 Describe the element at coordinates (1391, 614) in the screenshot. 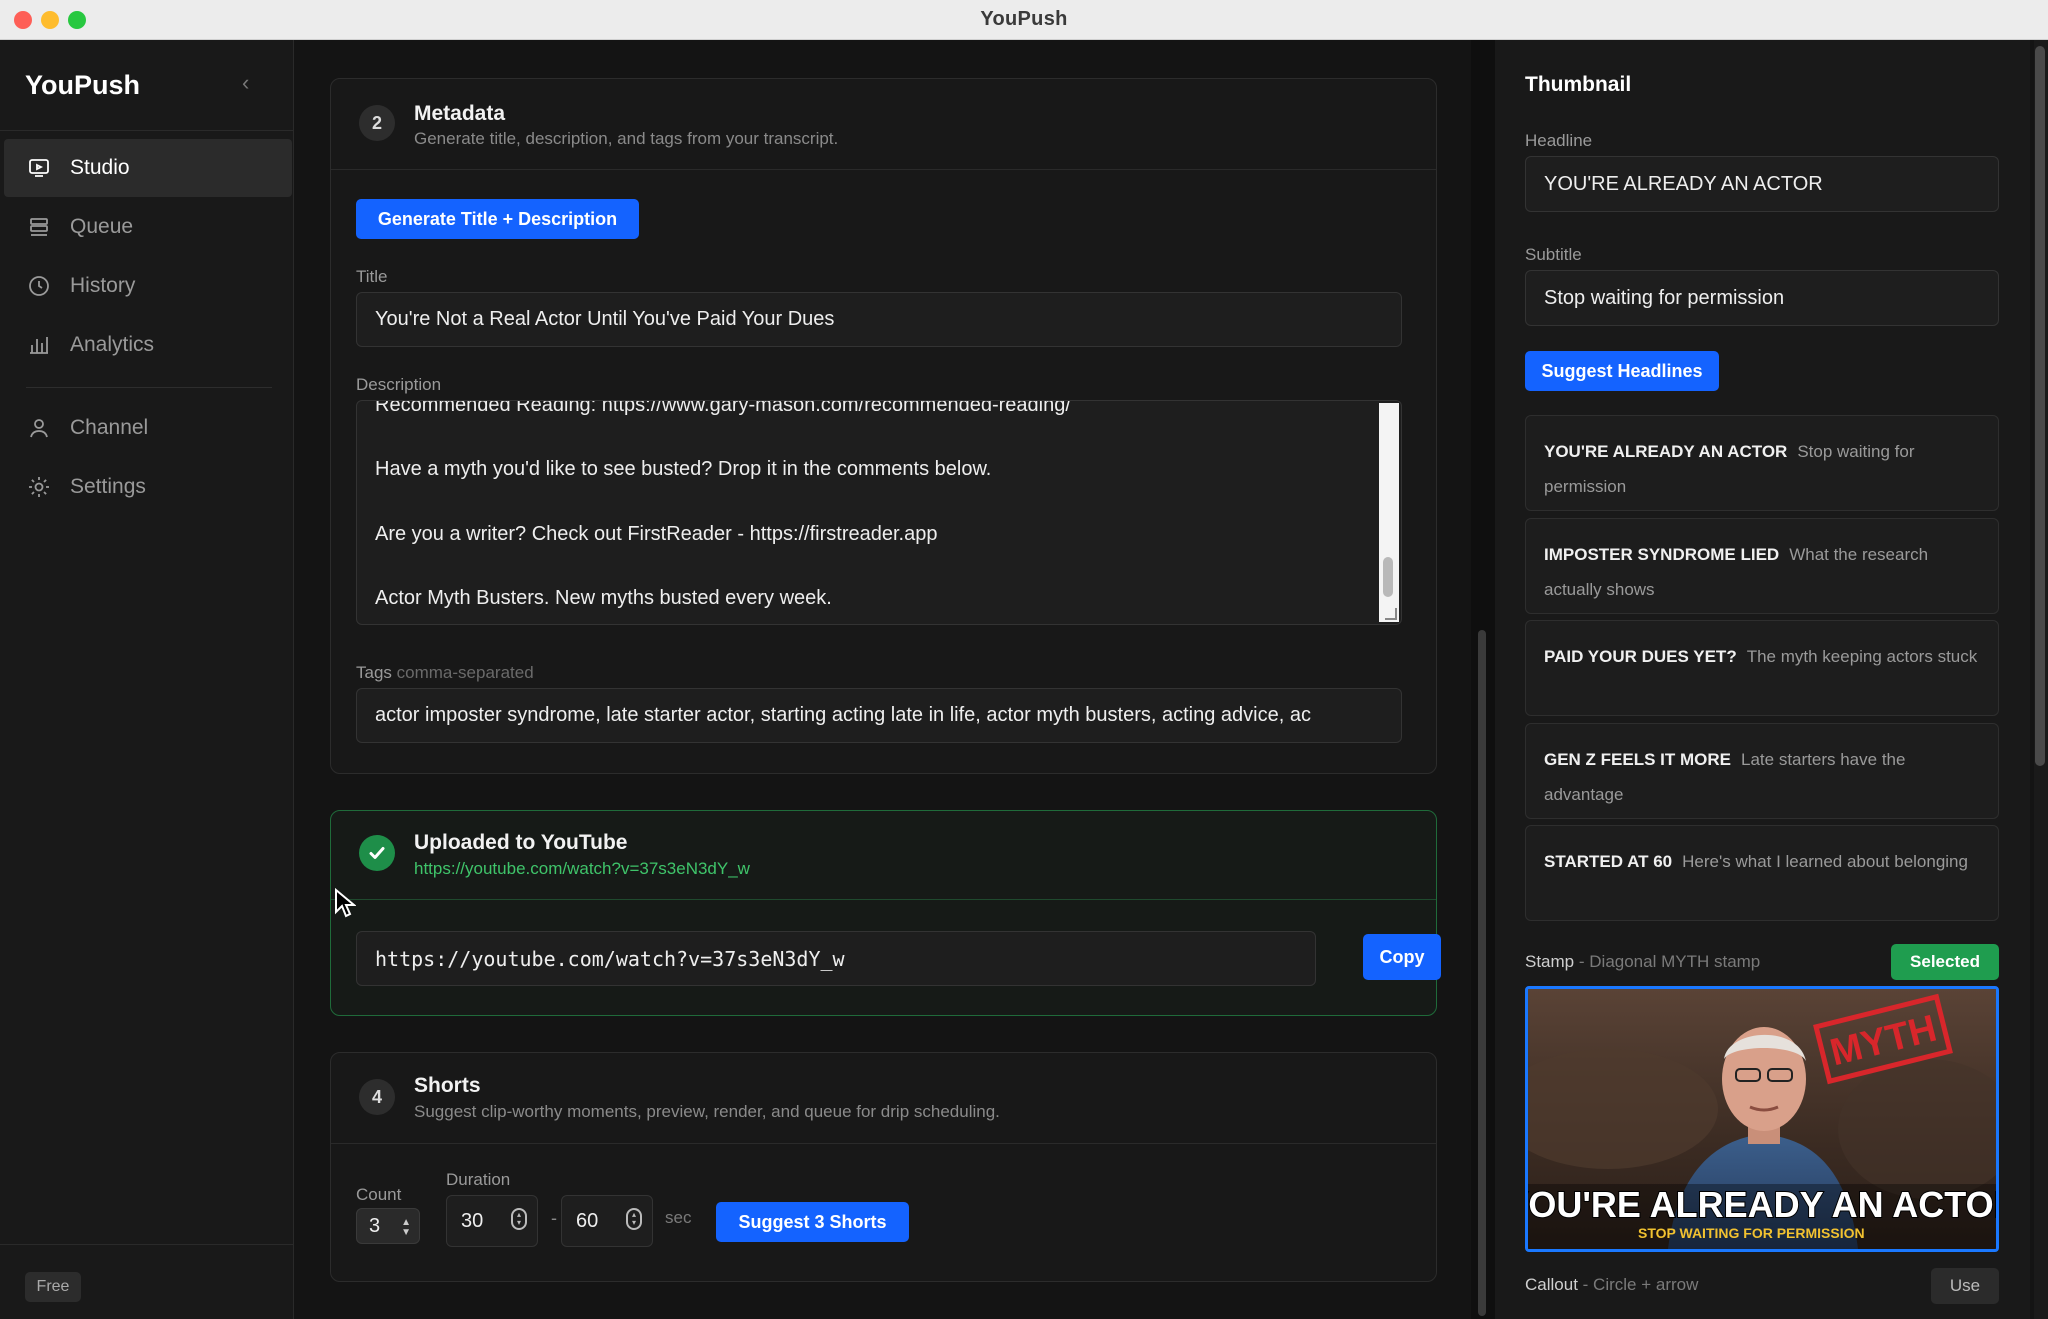

I see `resize-handle` at that location.